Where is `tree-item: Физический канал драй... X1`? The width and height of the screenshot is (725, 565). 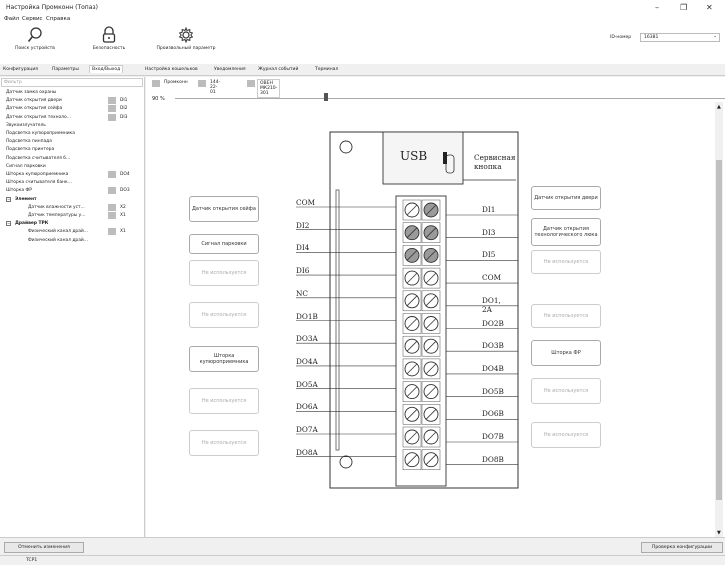 tree-item: Физический канал драй... X1 is located at coordinates (71, 232).